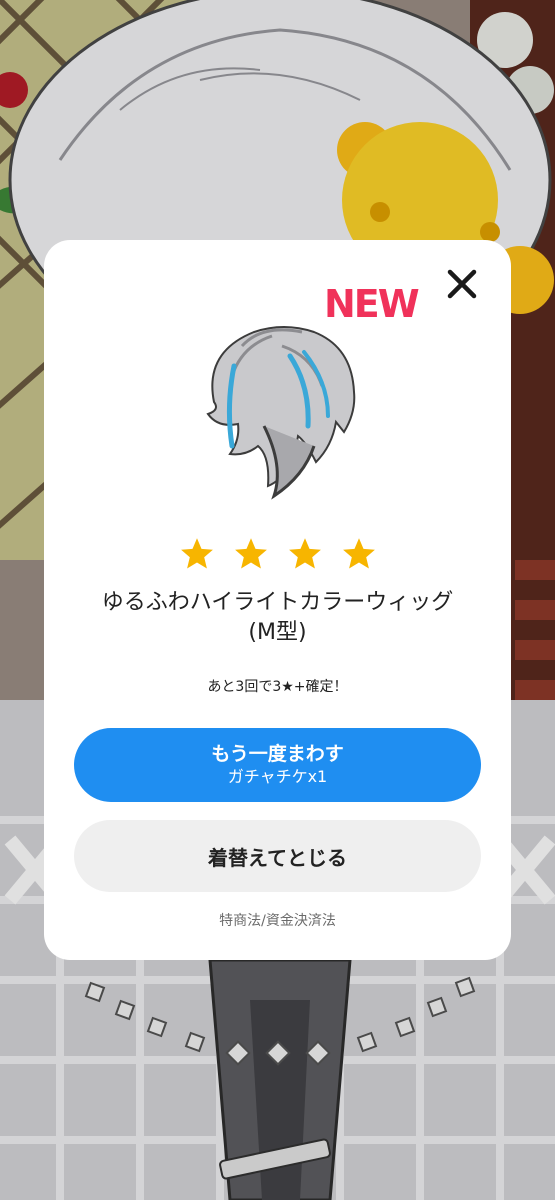  I want to click on item-name-line2: (M型), so click(277, 632).